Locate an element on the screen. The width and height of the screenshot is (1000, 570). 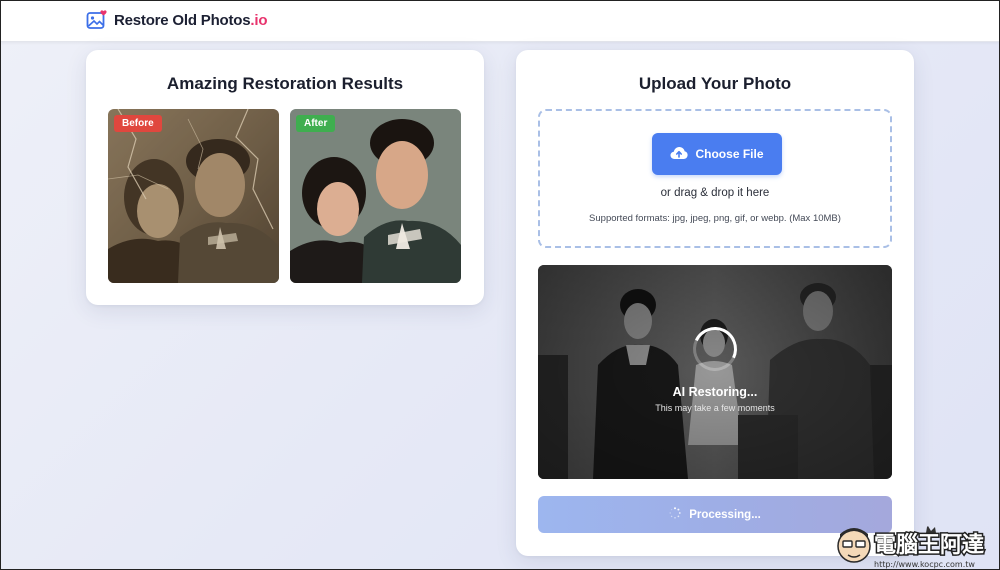
brand-link: Restore Old Photos.io is located at coordinates (177, 20).